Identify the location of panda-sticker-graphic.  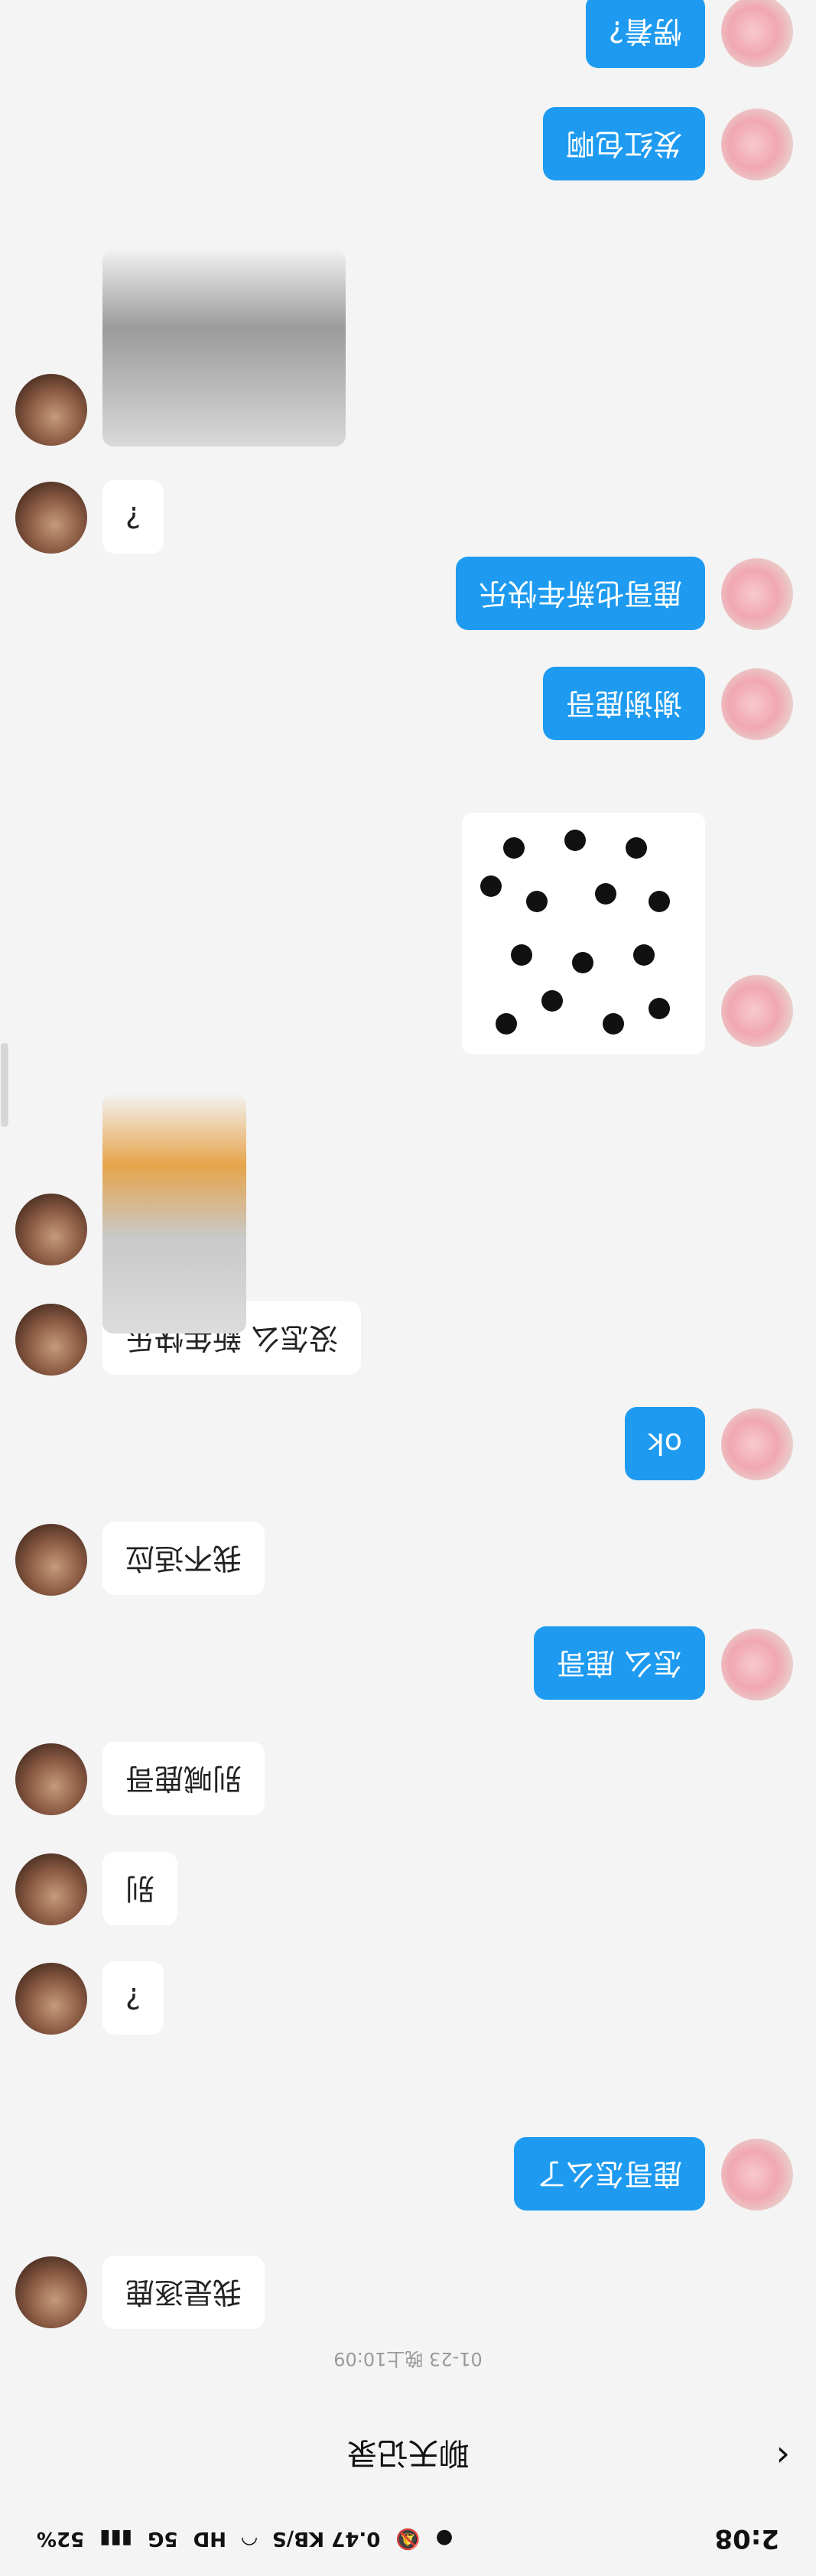
(575, 933).